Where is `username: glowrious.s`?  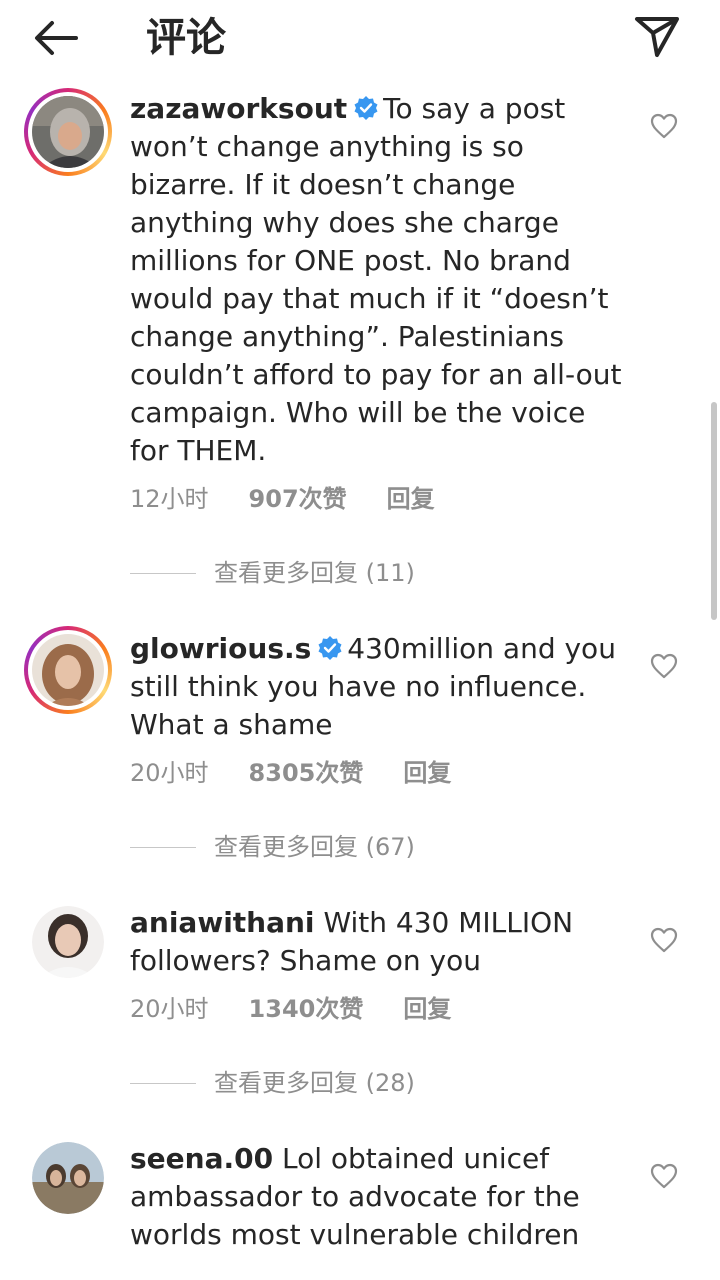
username: glowrious.s is located at coordinates (220, 648).